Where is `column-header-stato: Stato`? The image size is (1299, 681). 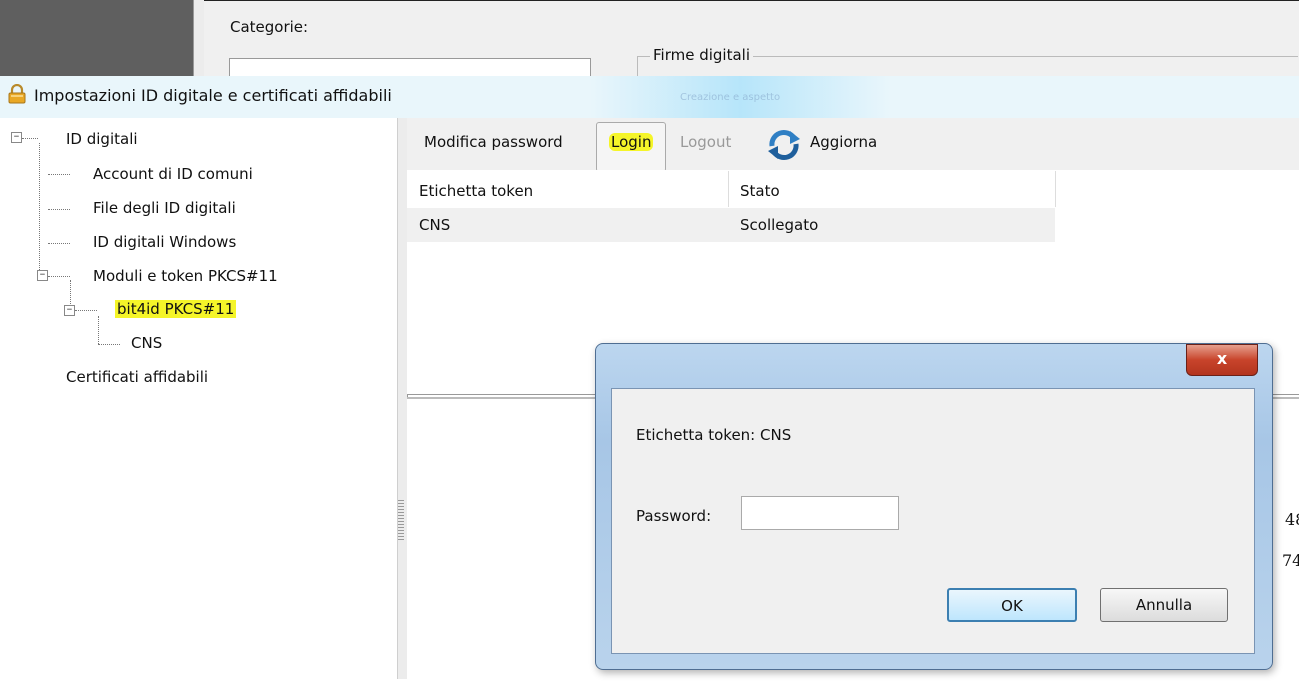 column-header-stato: Stato is located at coordinates (760, 191).